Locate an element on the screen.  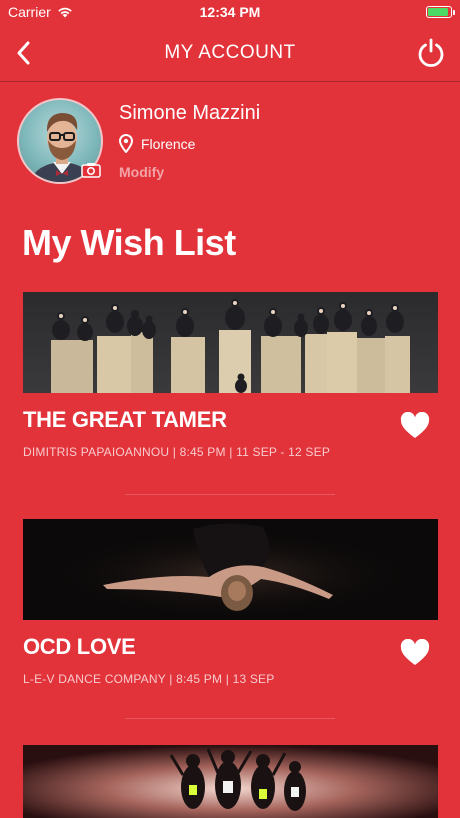
location-pin-icon is located at coordinates (126, 143).